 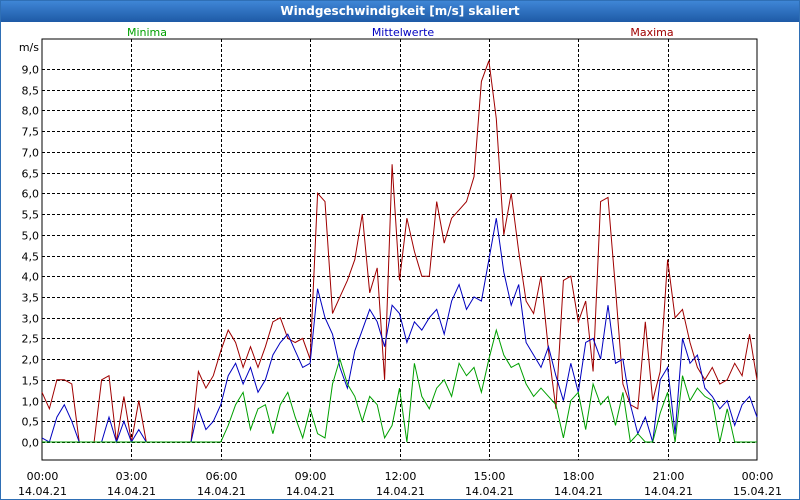 I want to click on y-tick-label: 5,5, so click(x=31, y=215).